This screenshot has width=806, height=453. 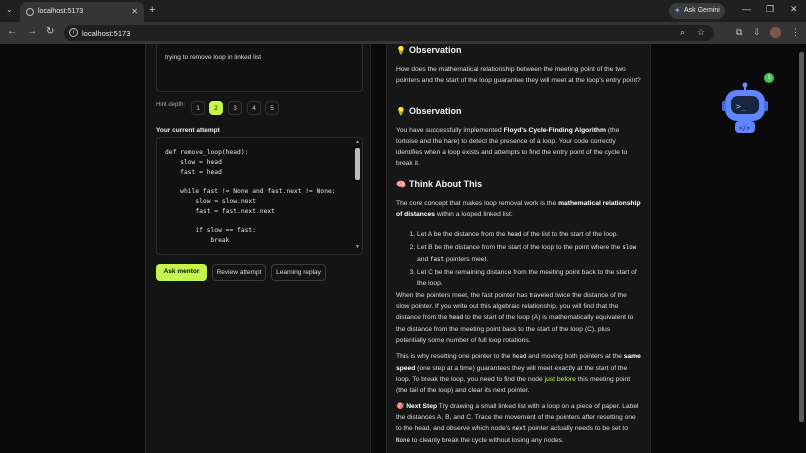 I want to click on next-b: pointer actually needs to be set to, so click(x=577, y=428).